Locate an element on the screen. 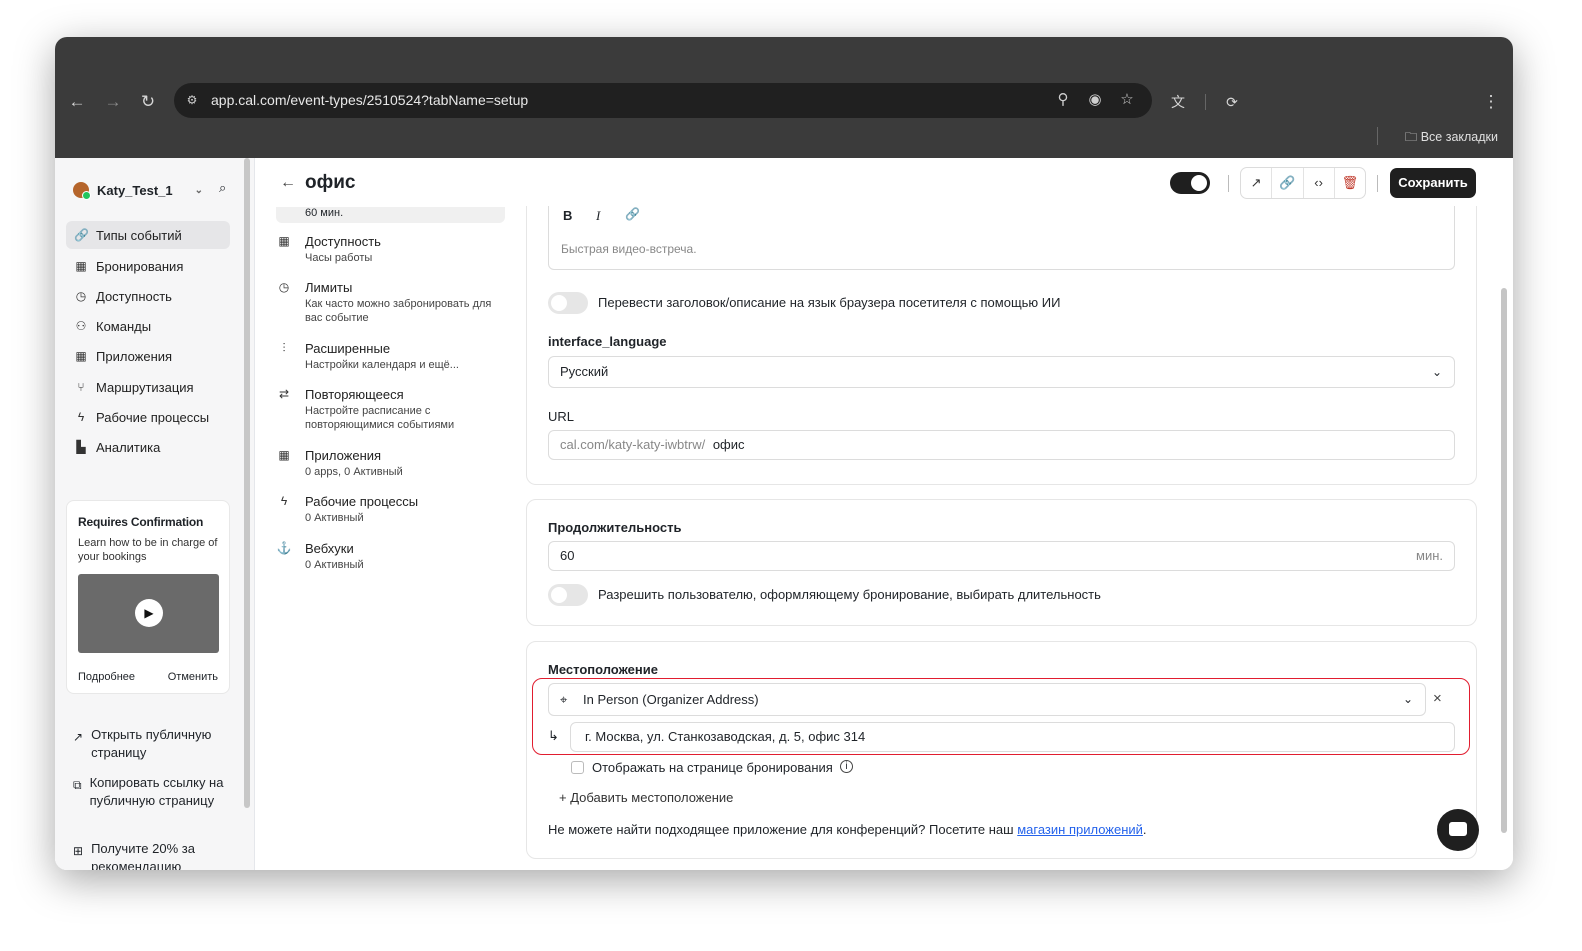  url-label: URL is located at coordinates (561, 416).